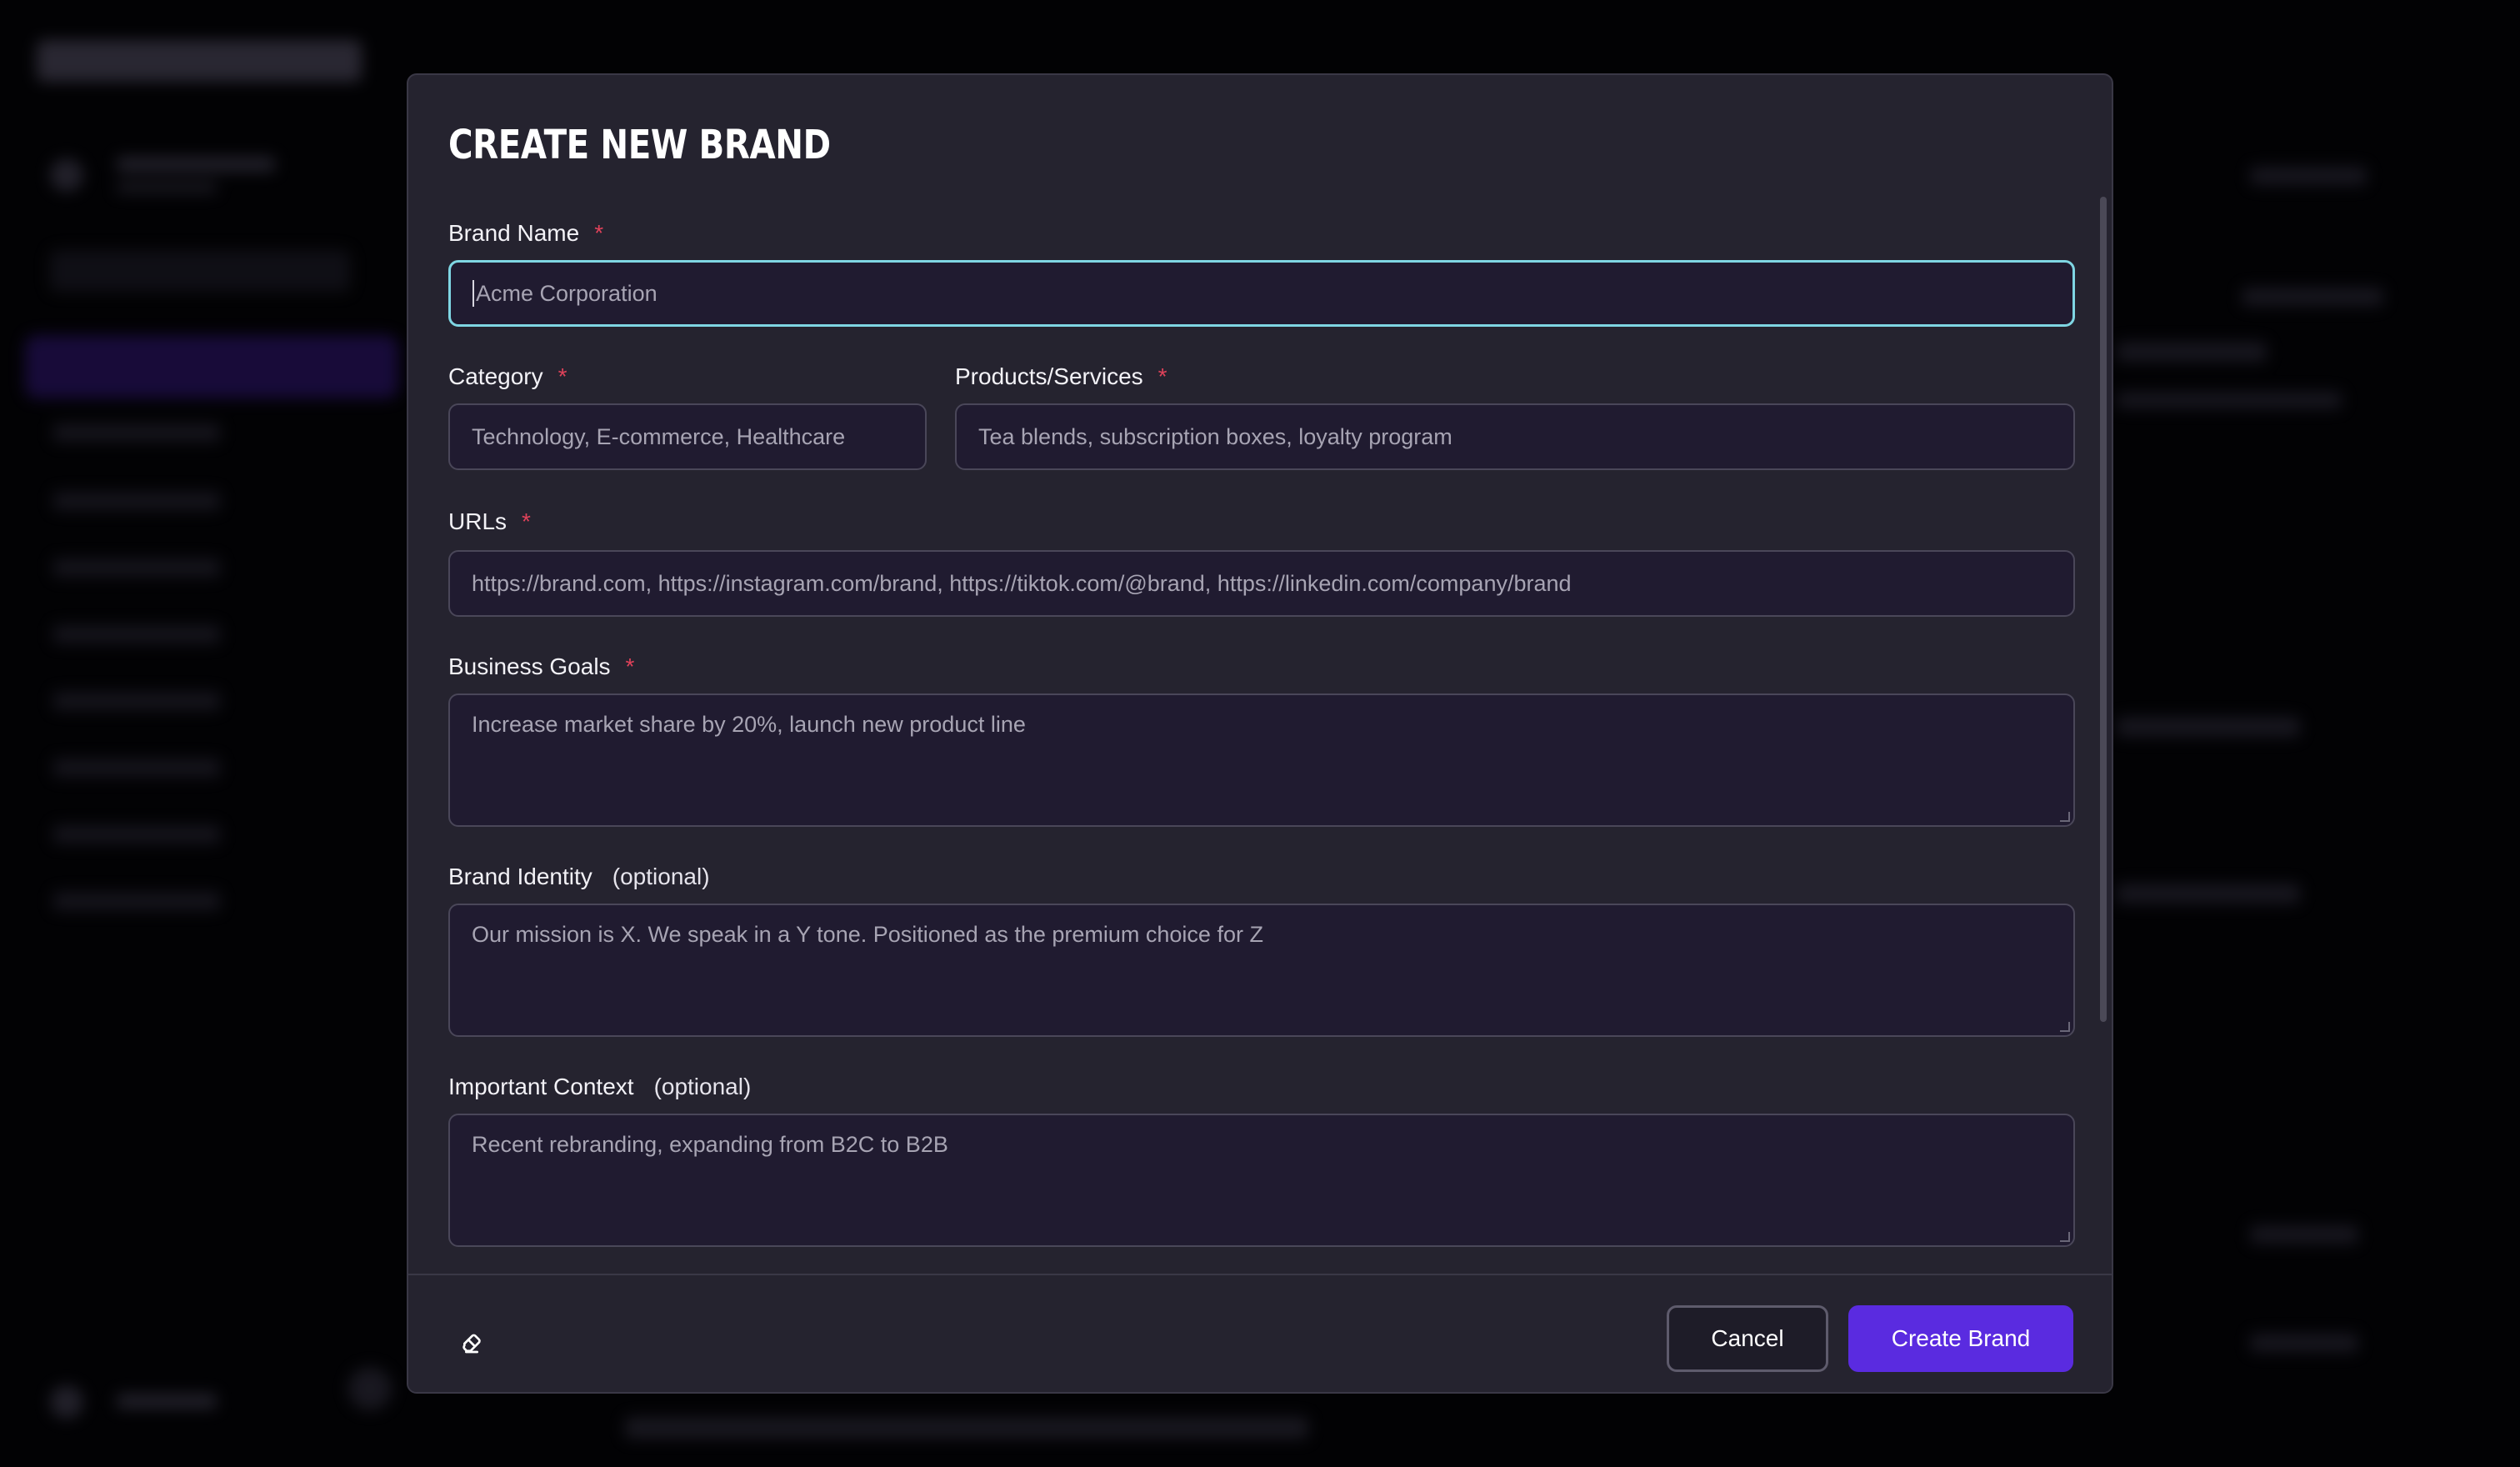 The height and width of the screenshot is (1467, 2520). I want to click on cancel-button: Cancel, so click(1747, 1339).